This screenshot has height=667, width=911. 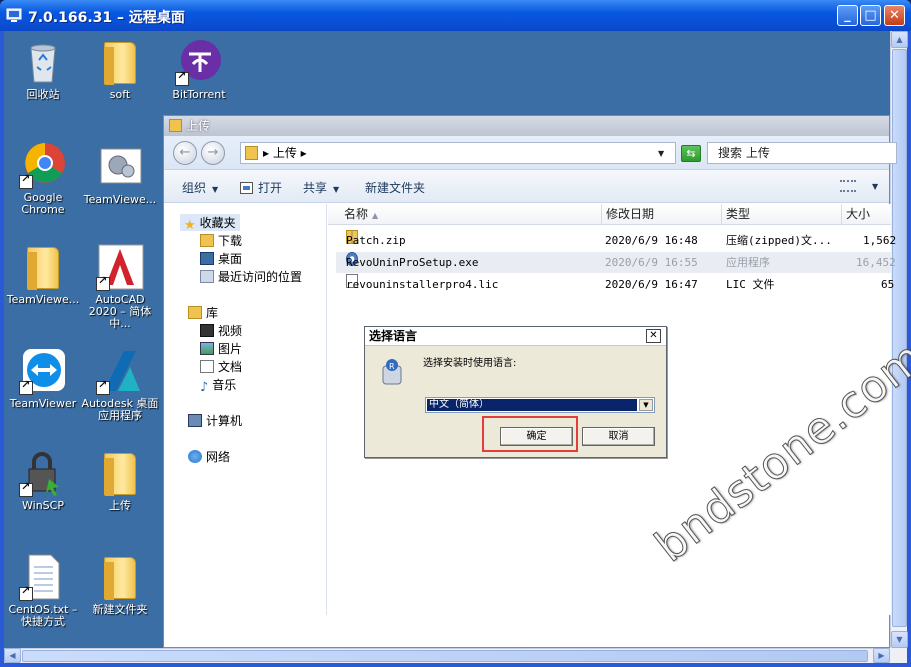 I want to click on explorer-toolbar: 组织 ▼ 打开 共享 ▼ 新建文件夹 ▼, so click(x=526, y=186).